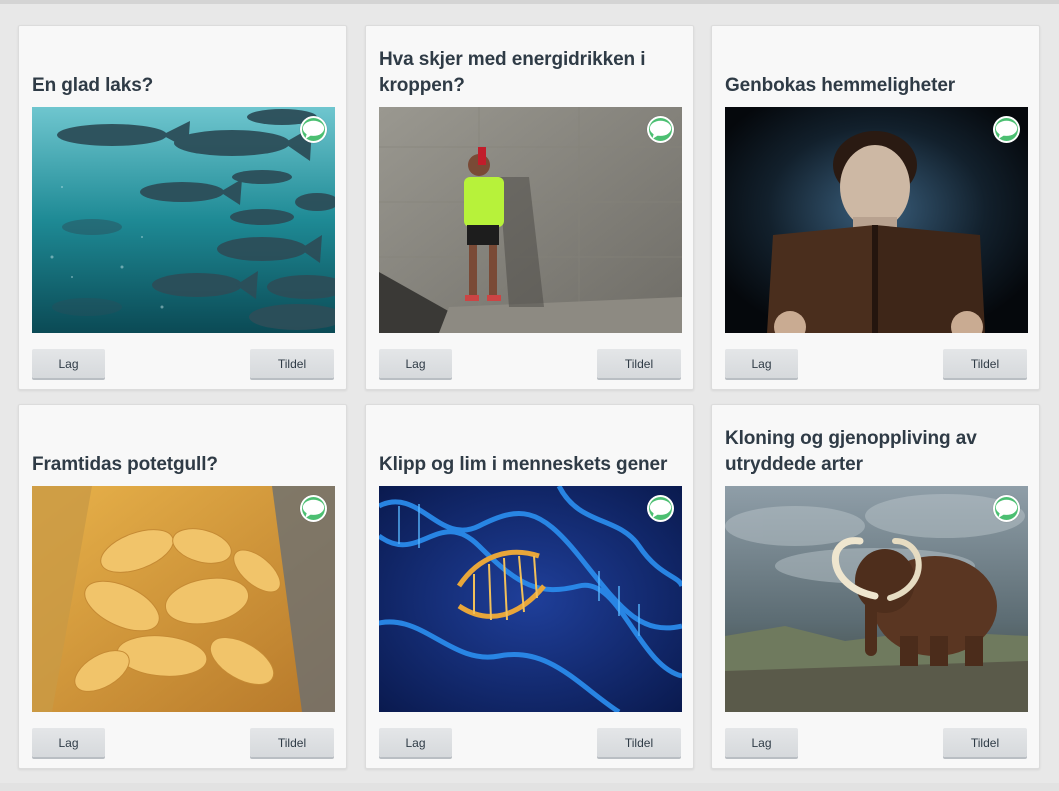  I want to click on dna-illustration, so click(530, 599).